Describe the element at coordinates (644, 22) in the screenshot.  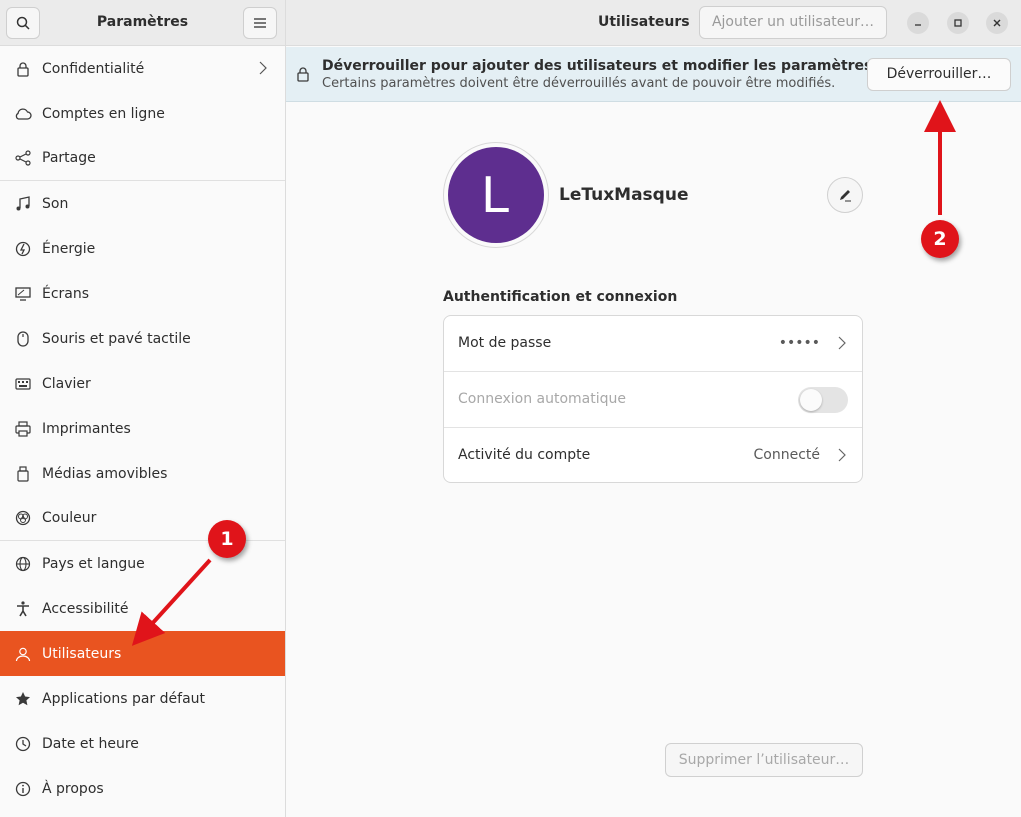
I see `page-title: Utilisateurs` at that location.